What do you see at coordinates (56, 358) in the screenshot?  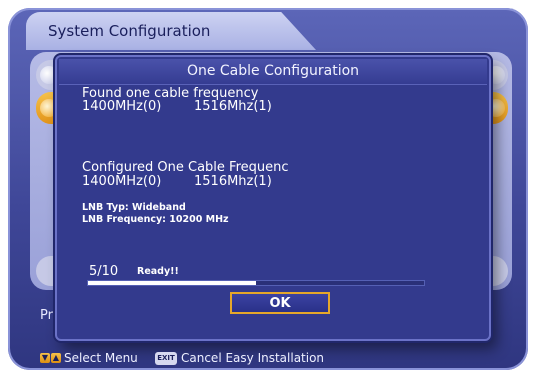 I see `arrow-up-icon: ▲` at bounding box center [56, 358].